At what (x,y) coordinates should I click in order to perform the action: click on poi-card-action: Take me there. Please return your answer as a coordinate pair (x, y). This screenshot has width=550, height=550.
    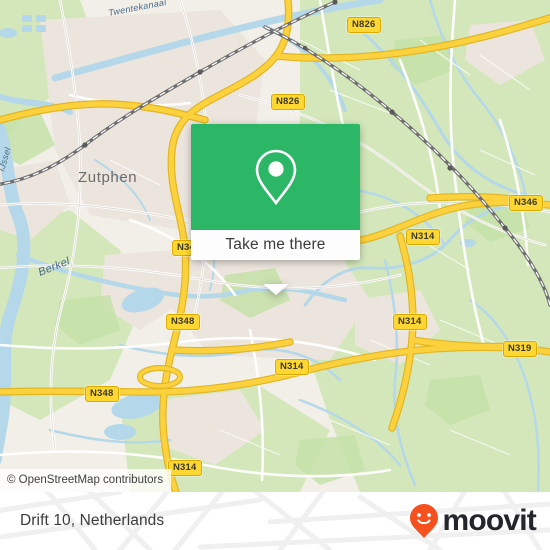
    Looking at the image, I should click on (275, 245).